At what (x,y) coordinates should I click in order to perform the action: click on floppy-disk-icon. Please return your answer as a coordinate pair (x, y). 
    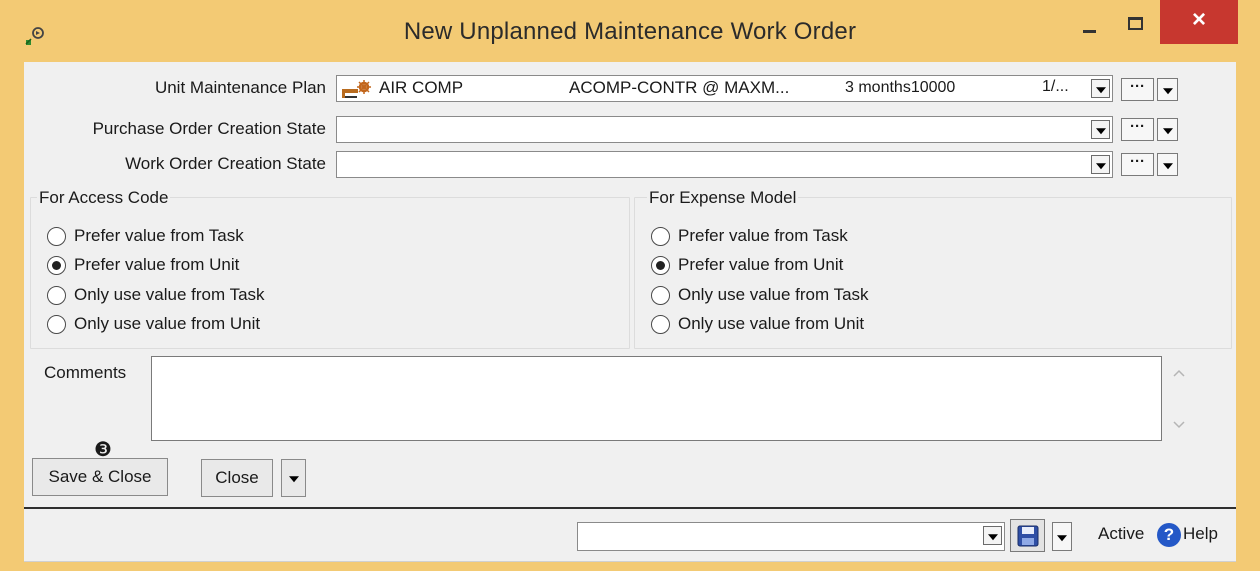
    Looking at the image, I should click on (1028, 536).